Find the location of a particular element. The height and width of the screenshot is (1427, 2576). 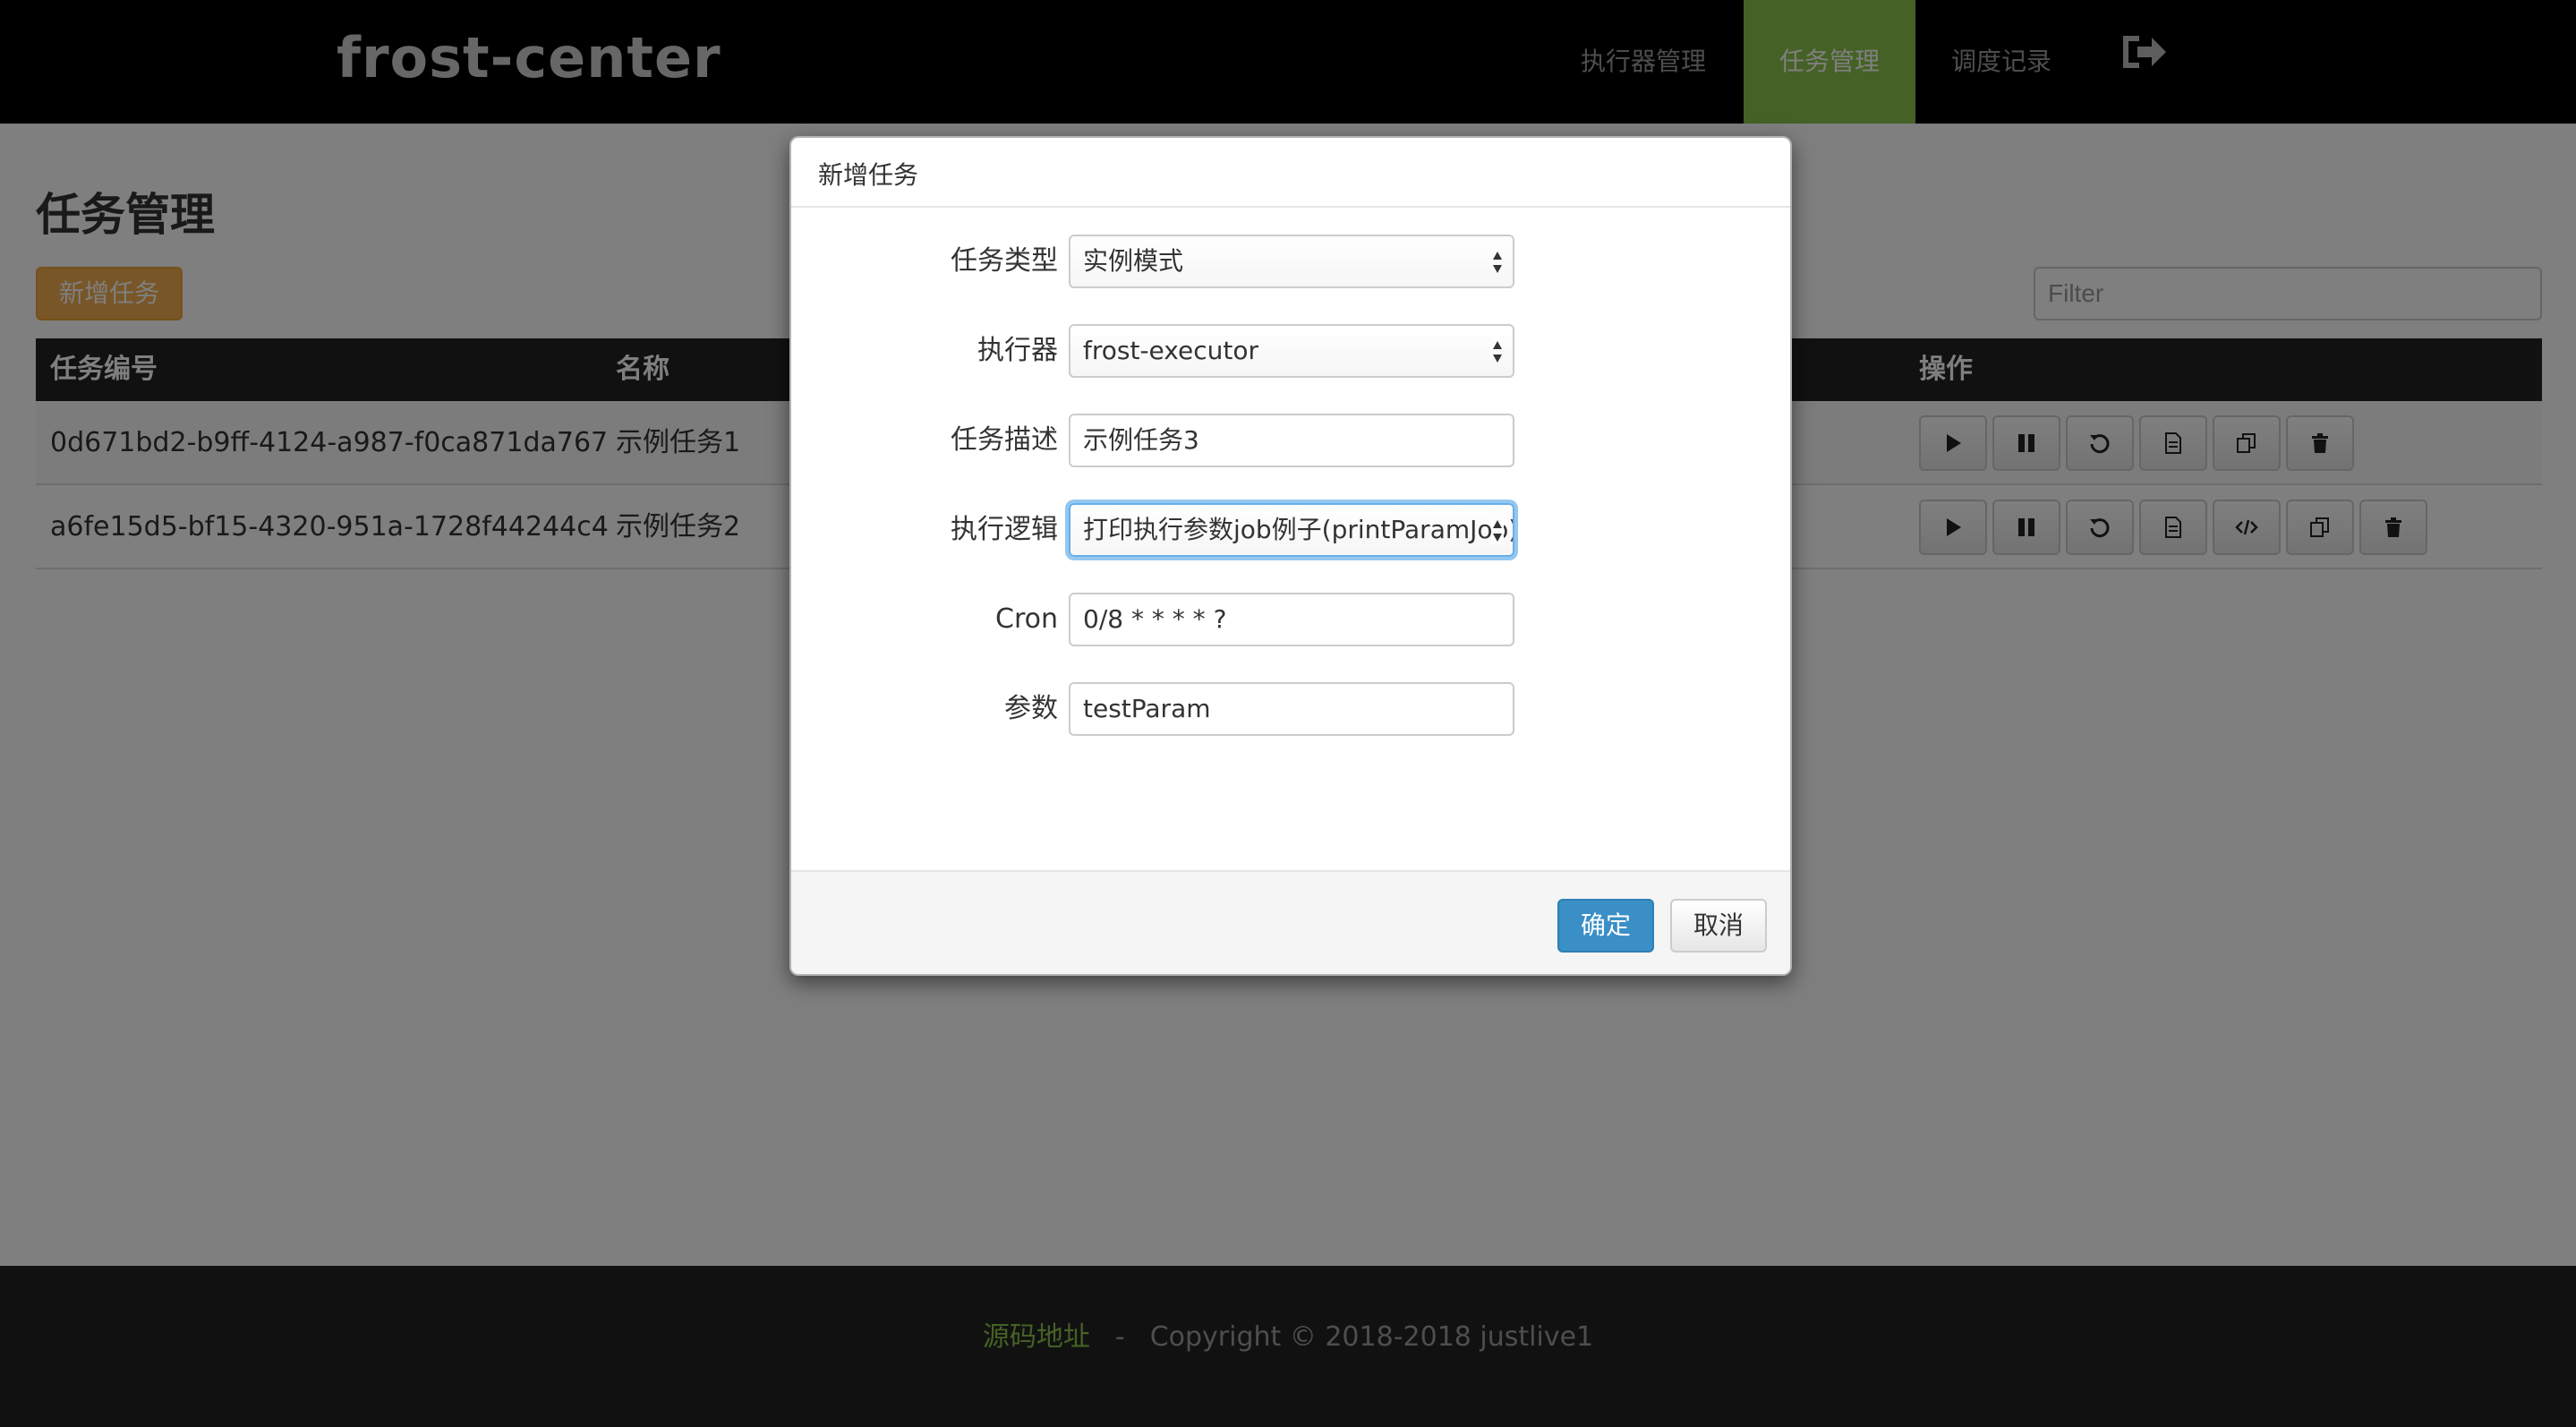

form-row-logic: 执行逻辑 打印执行参数job例子(printParamJob) is located at coordinates (1290, 530).